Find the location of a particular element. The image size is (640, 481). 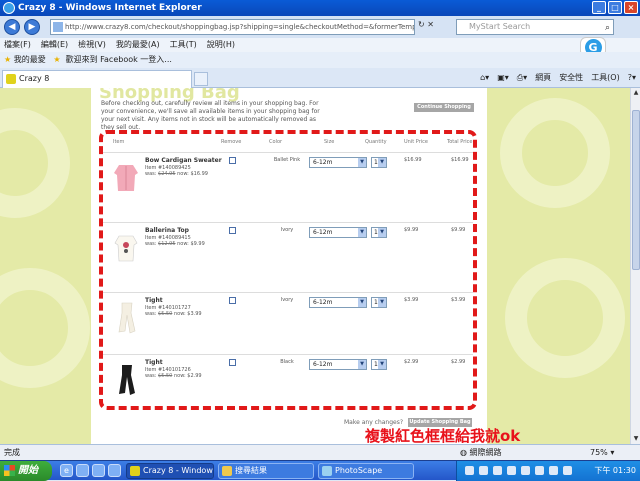

globe-icon: ◍ is located at coordinates (463, 452).